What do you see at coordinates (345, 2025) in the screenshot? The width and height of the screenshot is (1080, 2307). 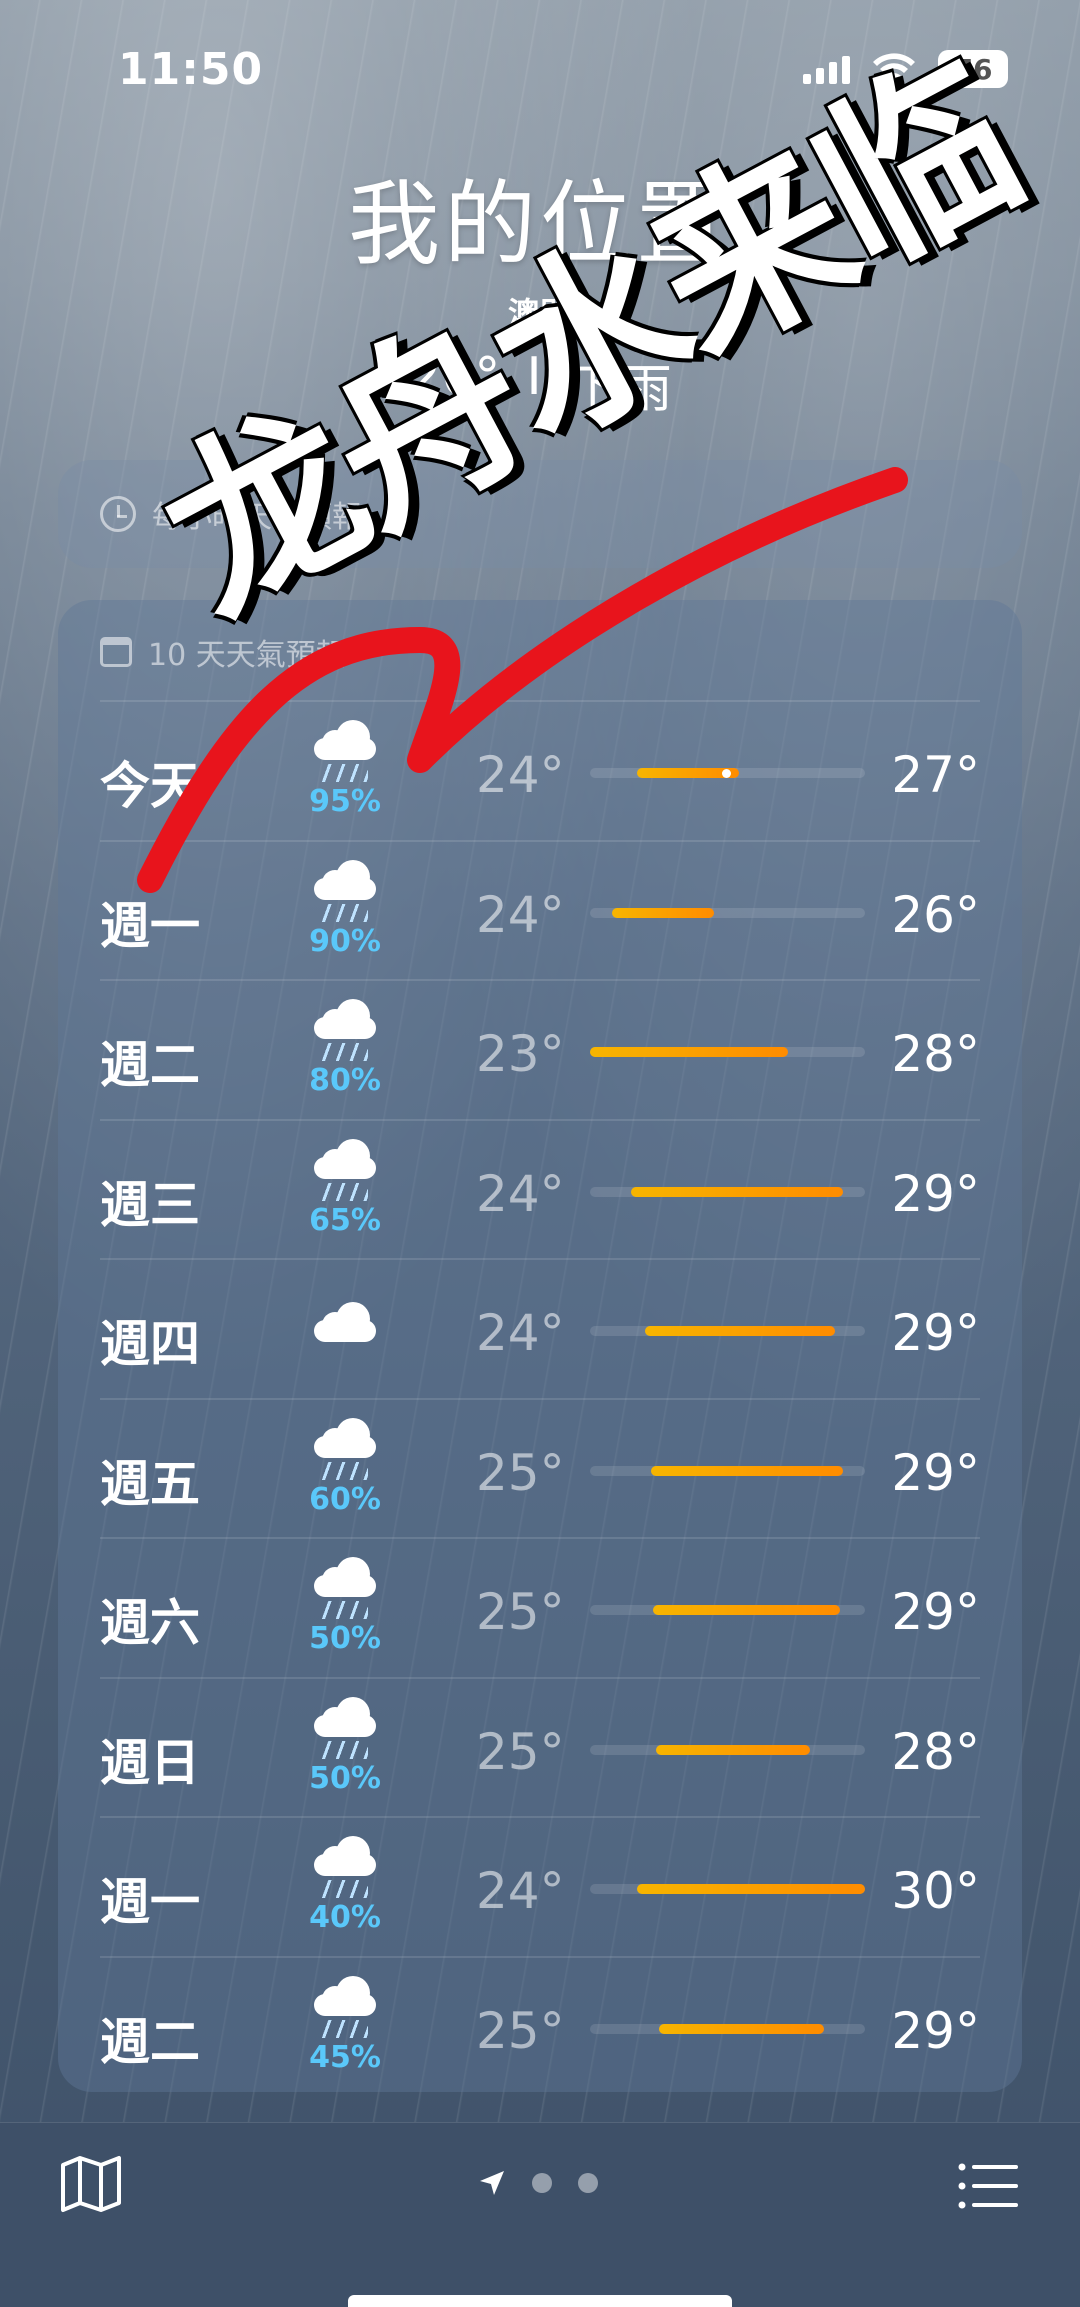 I see `rain-cloud-icon: 45%` at bounding box center [345, 2025].